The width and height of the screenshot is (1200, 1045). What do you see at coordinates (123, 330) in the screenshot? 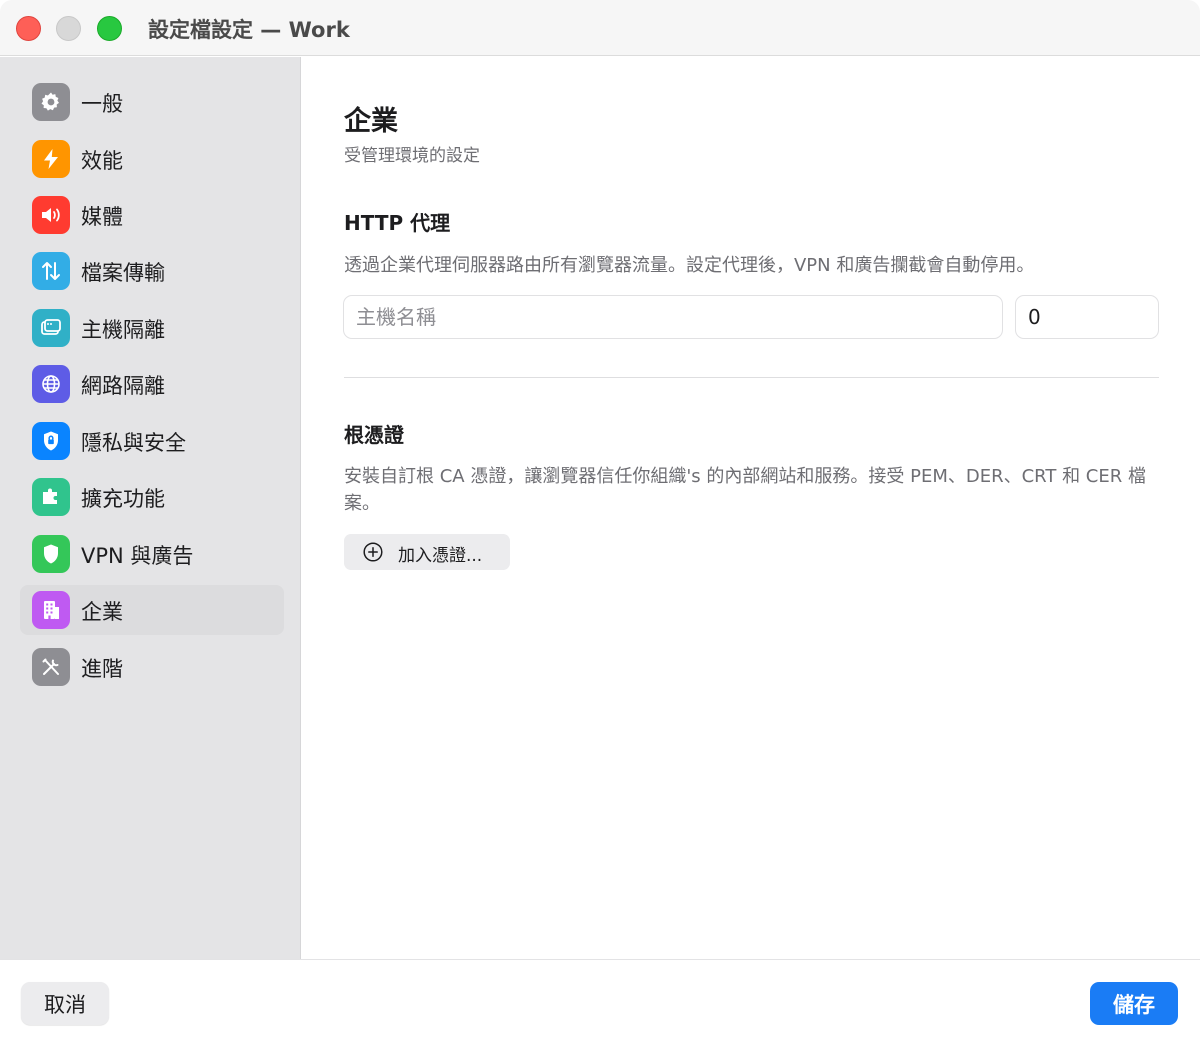
I see `sidebar-item-label: 主機隔離` at bounding box center [123, 330].